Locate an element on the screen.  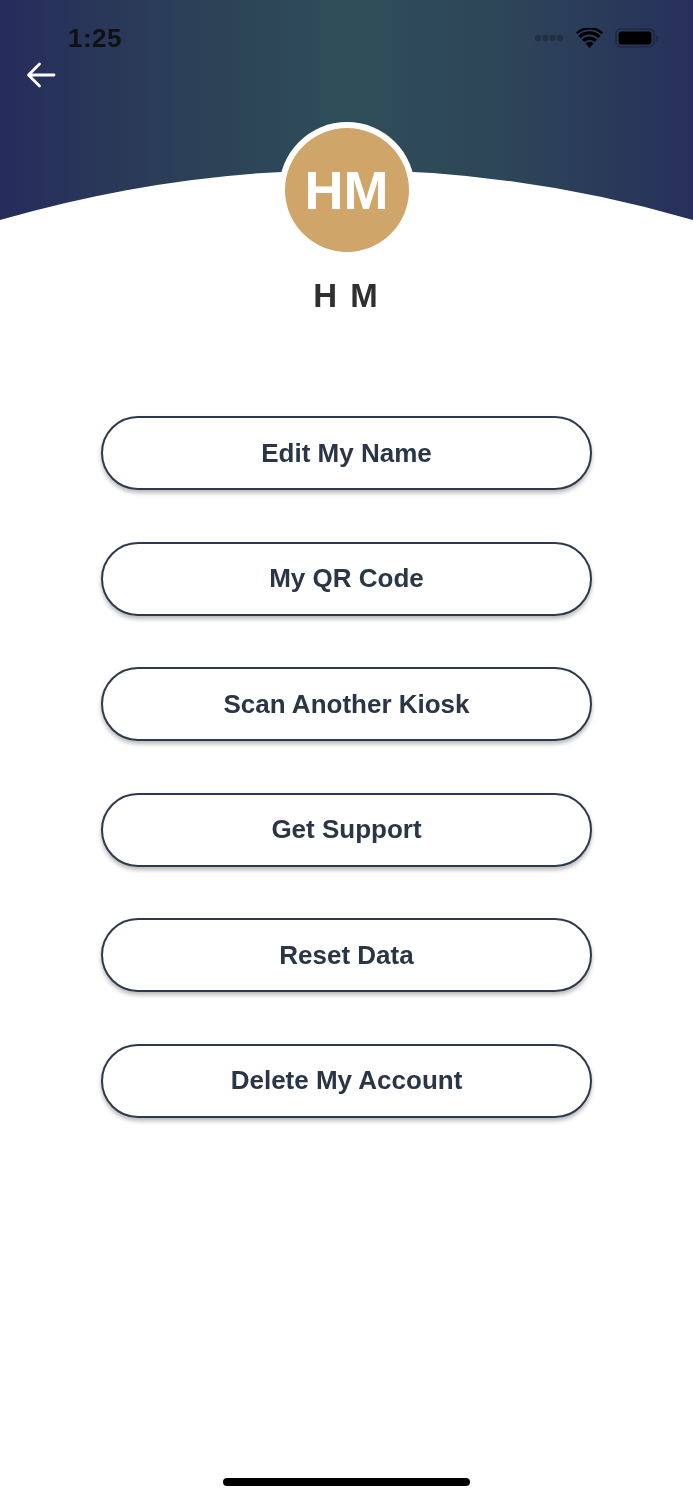
back-button is located at coordinates (41, 75).